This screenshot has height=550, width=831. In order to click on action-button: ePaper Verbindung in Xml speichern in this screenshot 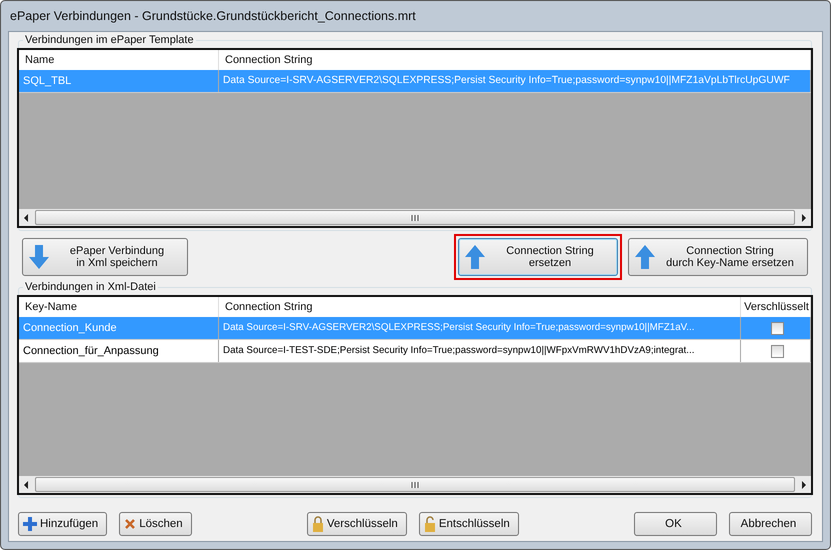, I will do `click(105, 257)`.